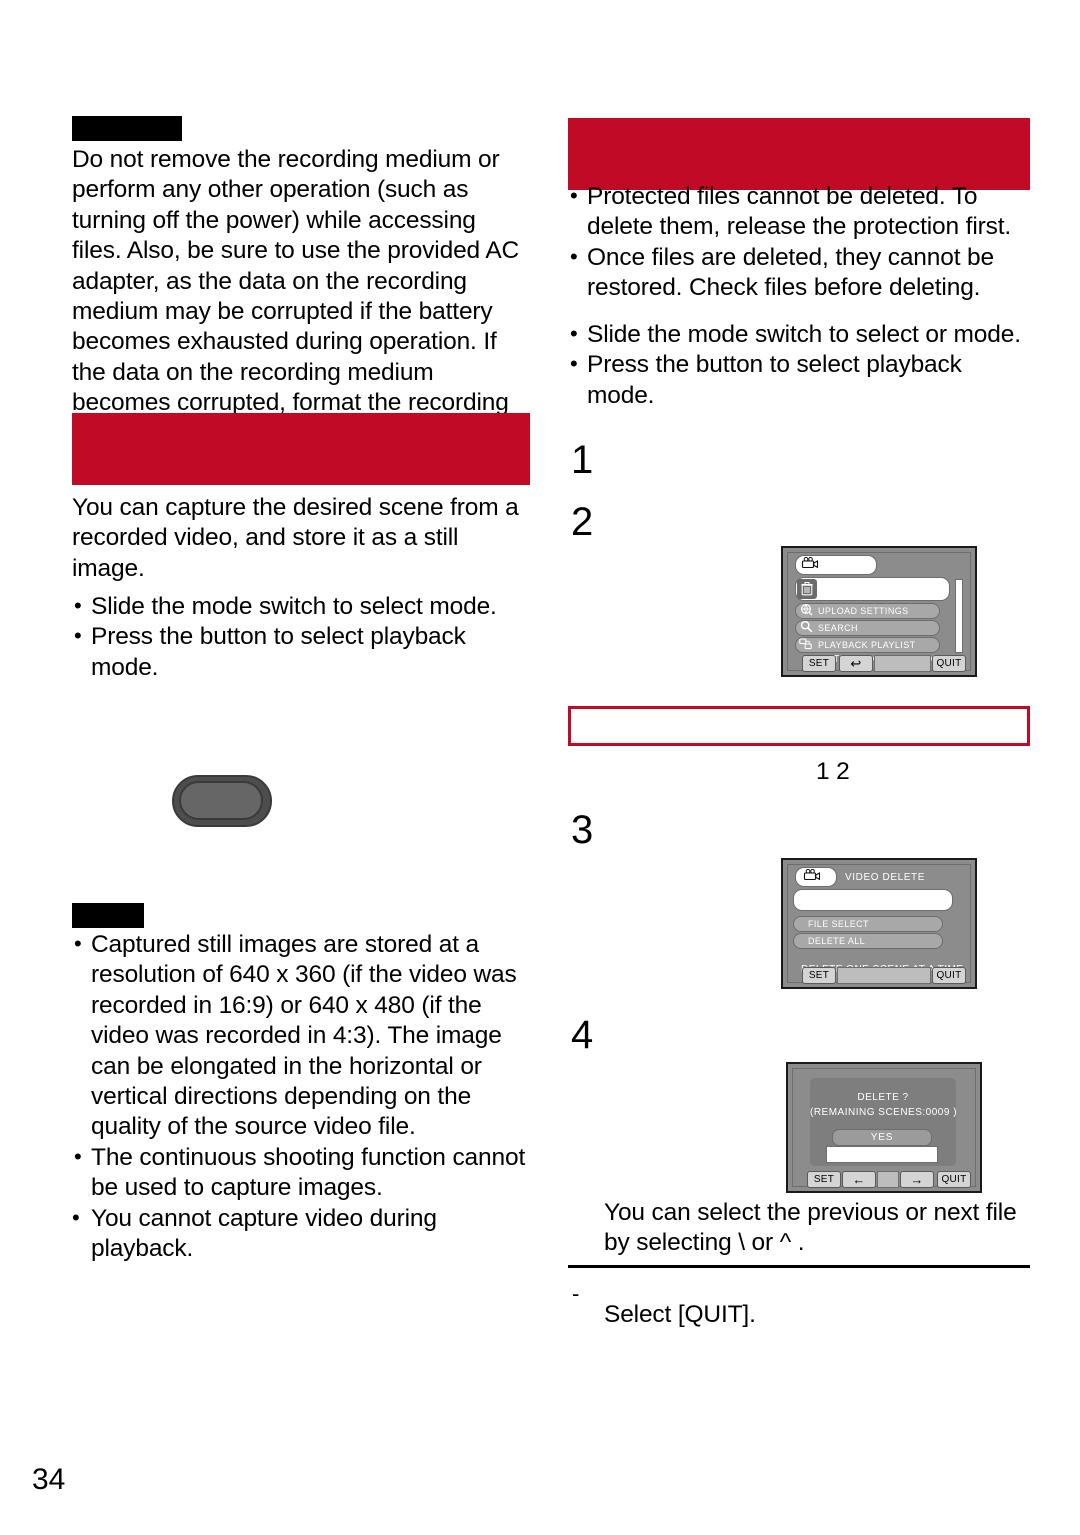 The height and width of the screenshot is (1535, 1080). I want to click on playlist-icon, so click(806, 645).